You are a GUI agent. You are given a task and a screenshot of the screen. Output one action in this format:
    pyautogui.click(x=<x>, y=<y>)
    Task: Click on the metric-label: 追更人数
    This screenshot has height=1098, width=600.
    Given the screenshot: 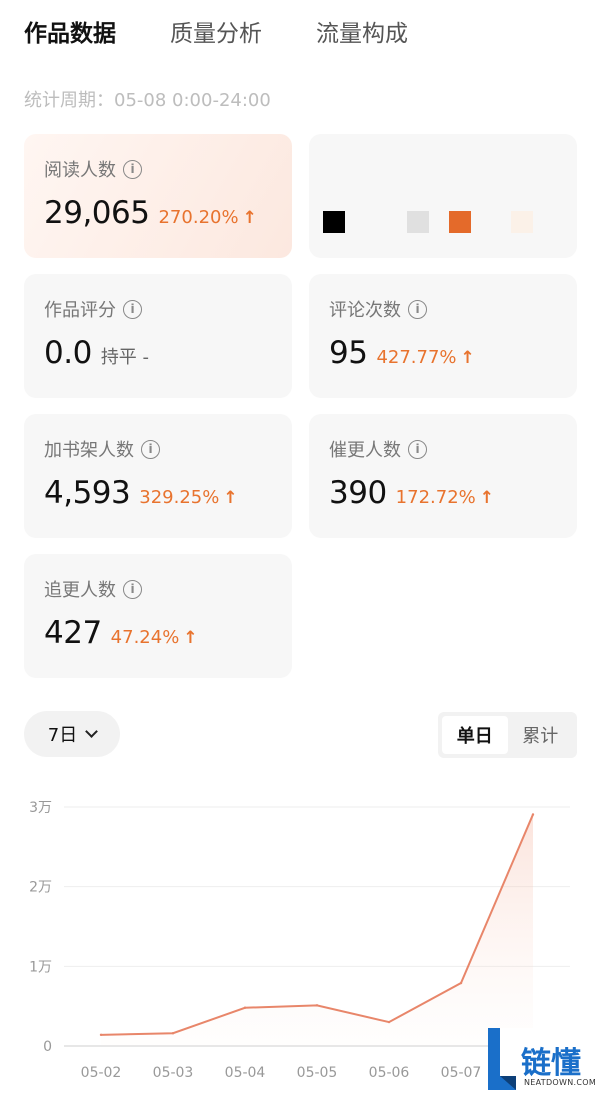 What is the action you would take?
    pyautogui.click(x=80, y=590)
    